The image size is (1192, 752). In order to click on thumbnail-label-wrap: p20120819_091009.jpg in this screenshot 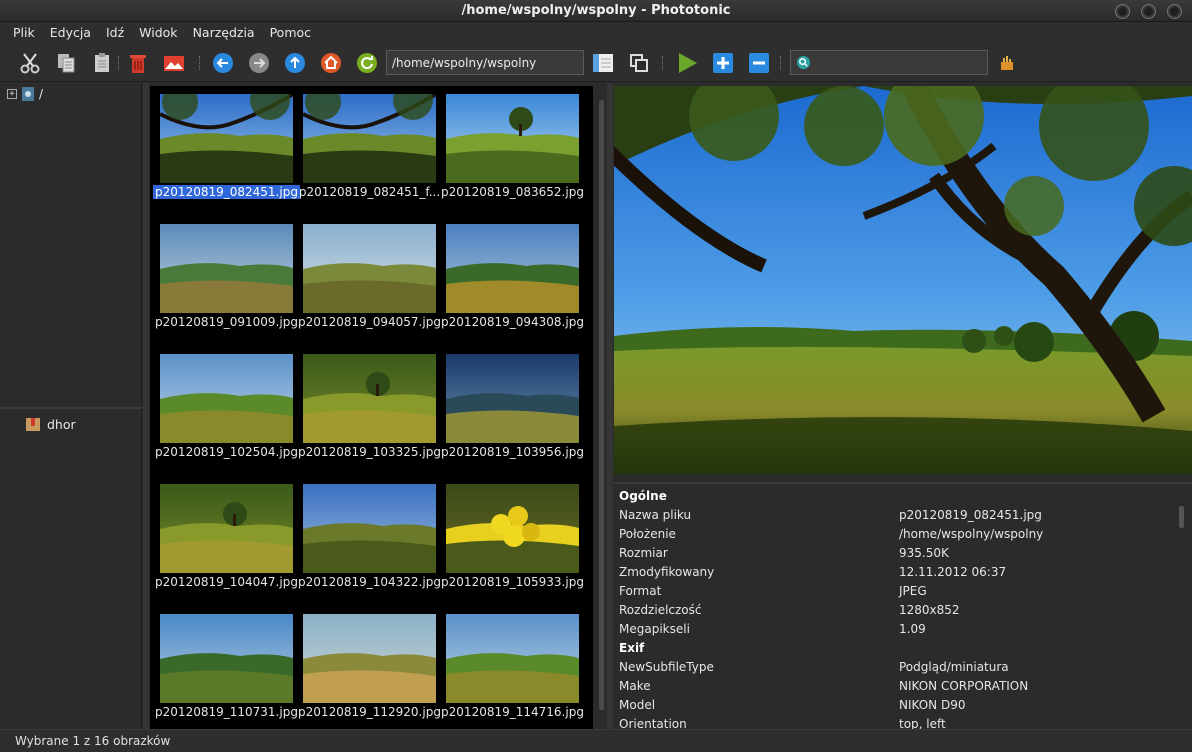, I will do `click(226, 322)`.